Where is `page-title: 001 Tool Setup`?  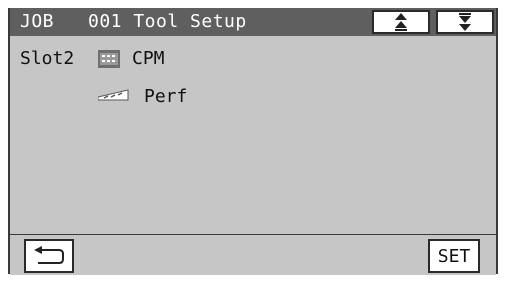 page-title: 001 Tool Setup is located at coordinates (167, 21).